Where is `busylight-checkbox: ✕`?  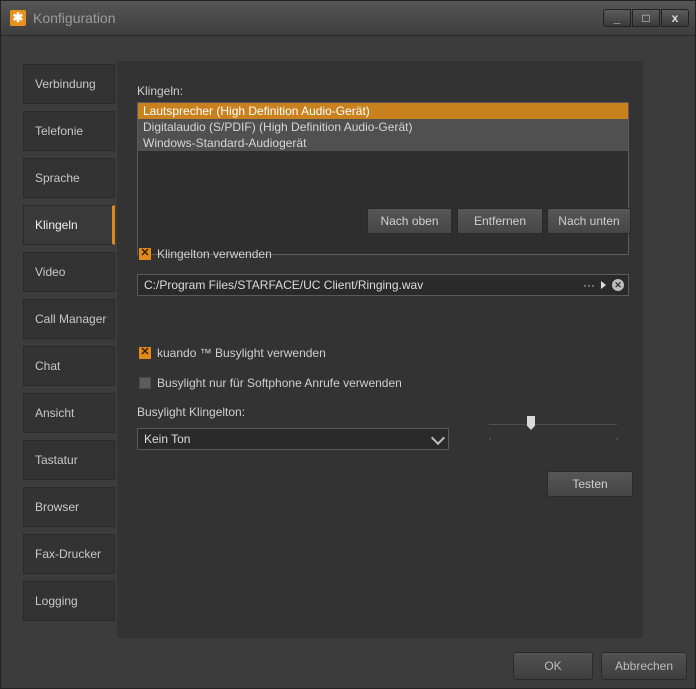
busylight-checkbox: ✕ is located at coordinates (145, 353).